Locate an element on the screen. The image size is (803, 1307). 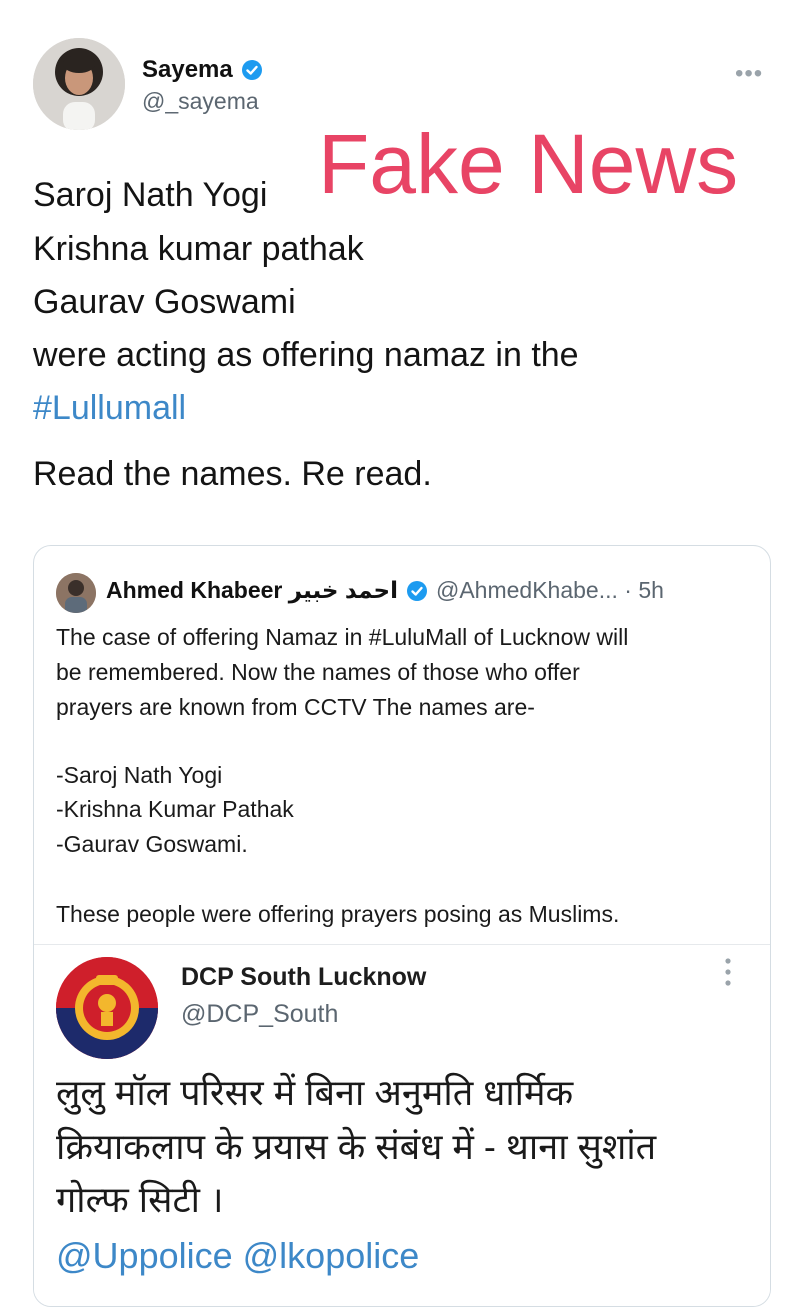
fake-news-stamp: Fake News is located at coordinates (528, 164).